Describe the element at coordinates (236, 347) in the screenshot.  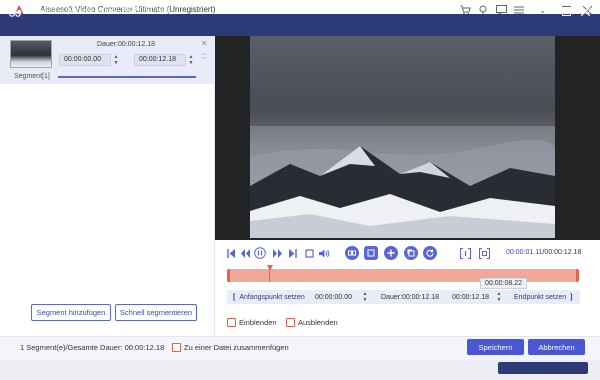
I see `merge-label: Zu einer Datei zusammenfügen` at that location.